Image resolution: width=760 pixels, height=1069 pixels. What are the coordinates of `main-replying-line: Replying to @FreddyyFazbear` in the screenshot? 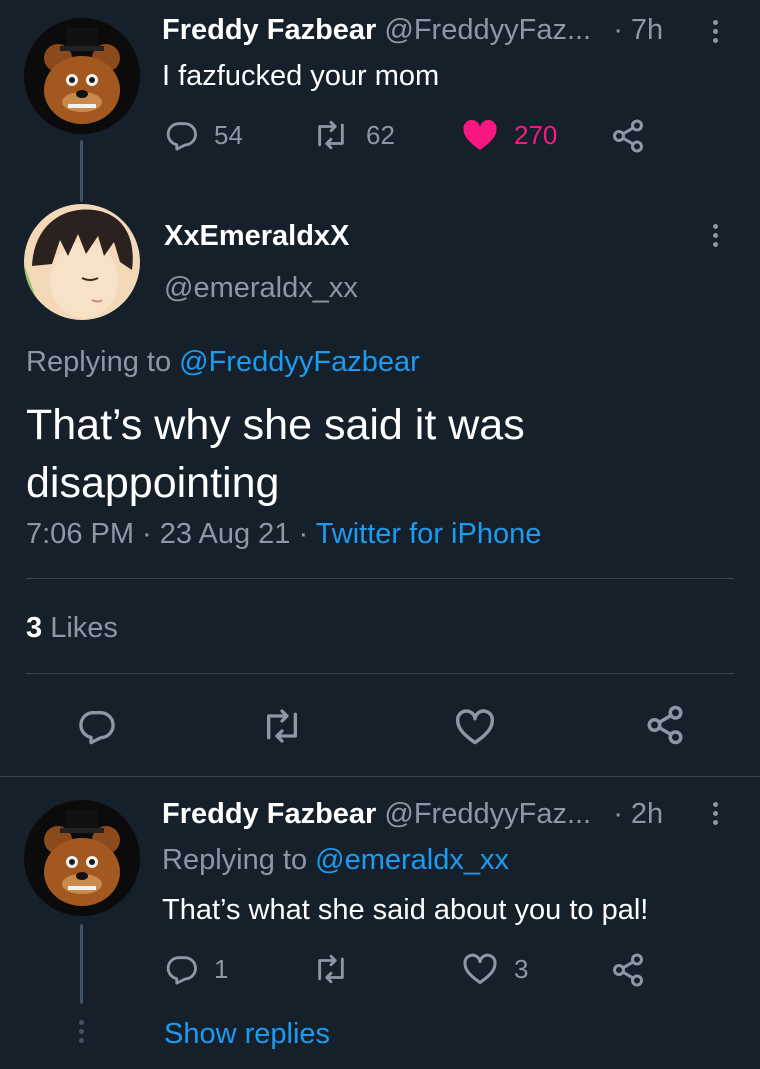 It's located at (223, 362).